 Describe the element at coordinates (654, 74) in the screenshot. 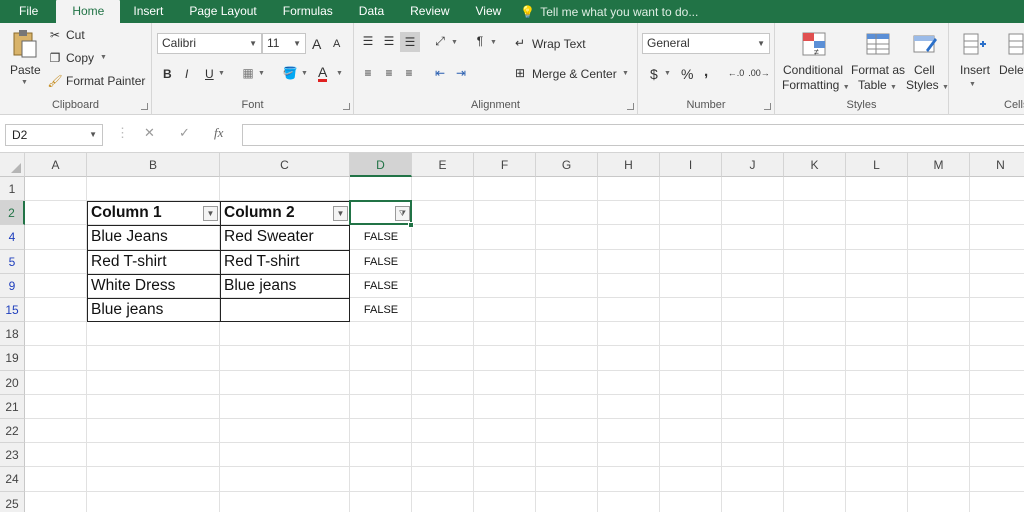

I see `currency-button: $` at that location.